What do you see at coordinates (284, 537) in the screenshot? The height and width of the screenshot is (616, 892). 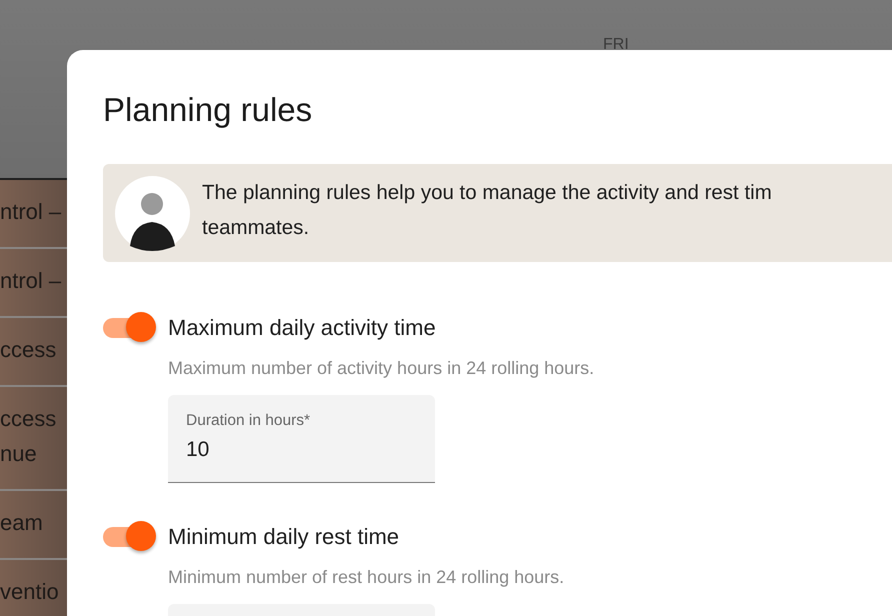 I see `rule-title: Minimum daily rest time` at bounding box center [284, 537].